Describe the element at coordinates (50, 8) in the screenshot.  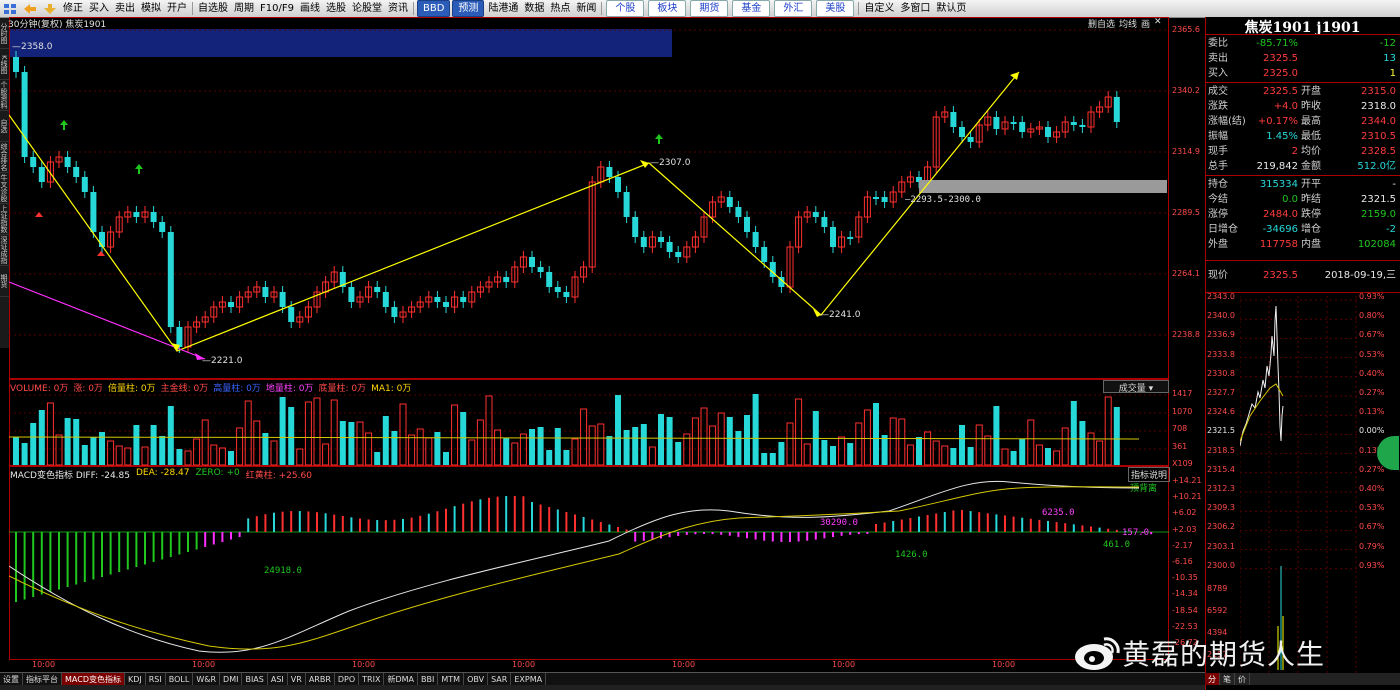
I see `forward-arrow-icon` at that location.